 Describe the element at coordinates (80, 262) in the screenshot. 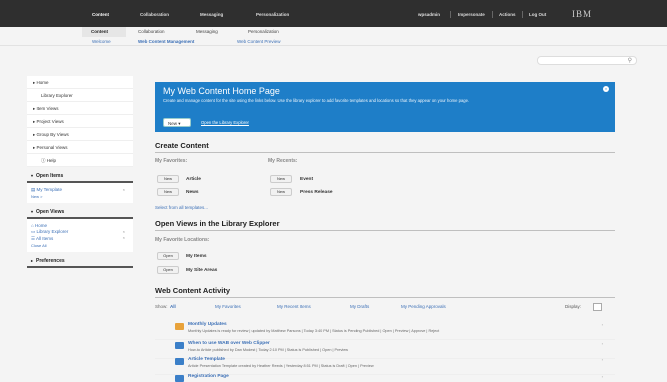

I see `preferences-header: ▸ Preferences` at that location.